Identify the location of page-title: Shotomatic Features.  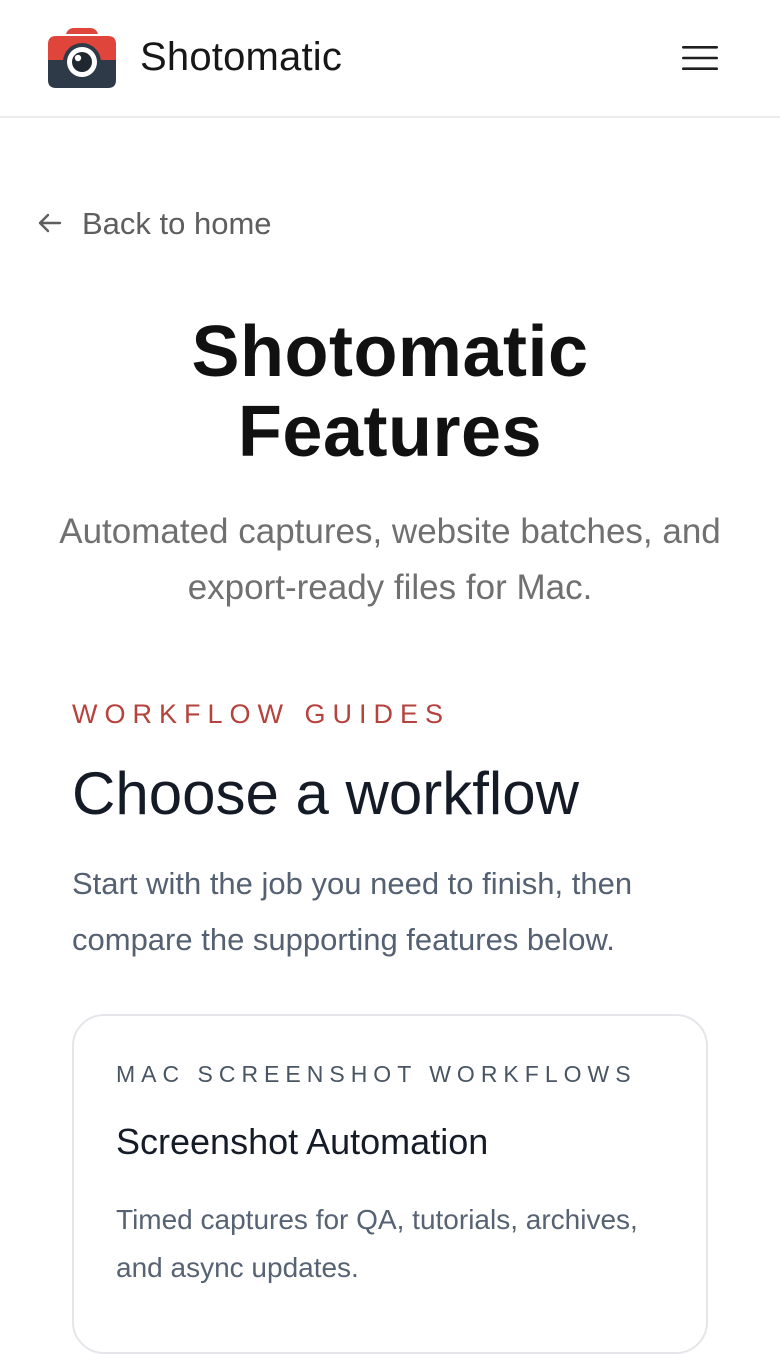
(390, 392).